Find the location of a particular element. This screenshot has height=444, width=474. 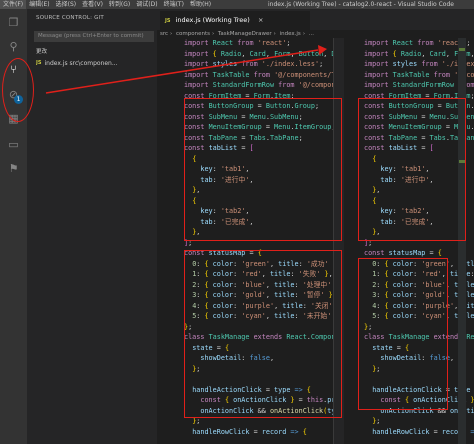

code-line: 2: { color: 'blue', title: '处理中' }, is located at coordinates (246, 285).